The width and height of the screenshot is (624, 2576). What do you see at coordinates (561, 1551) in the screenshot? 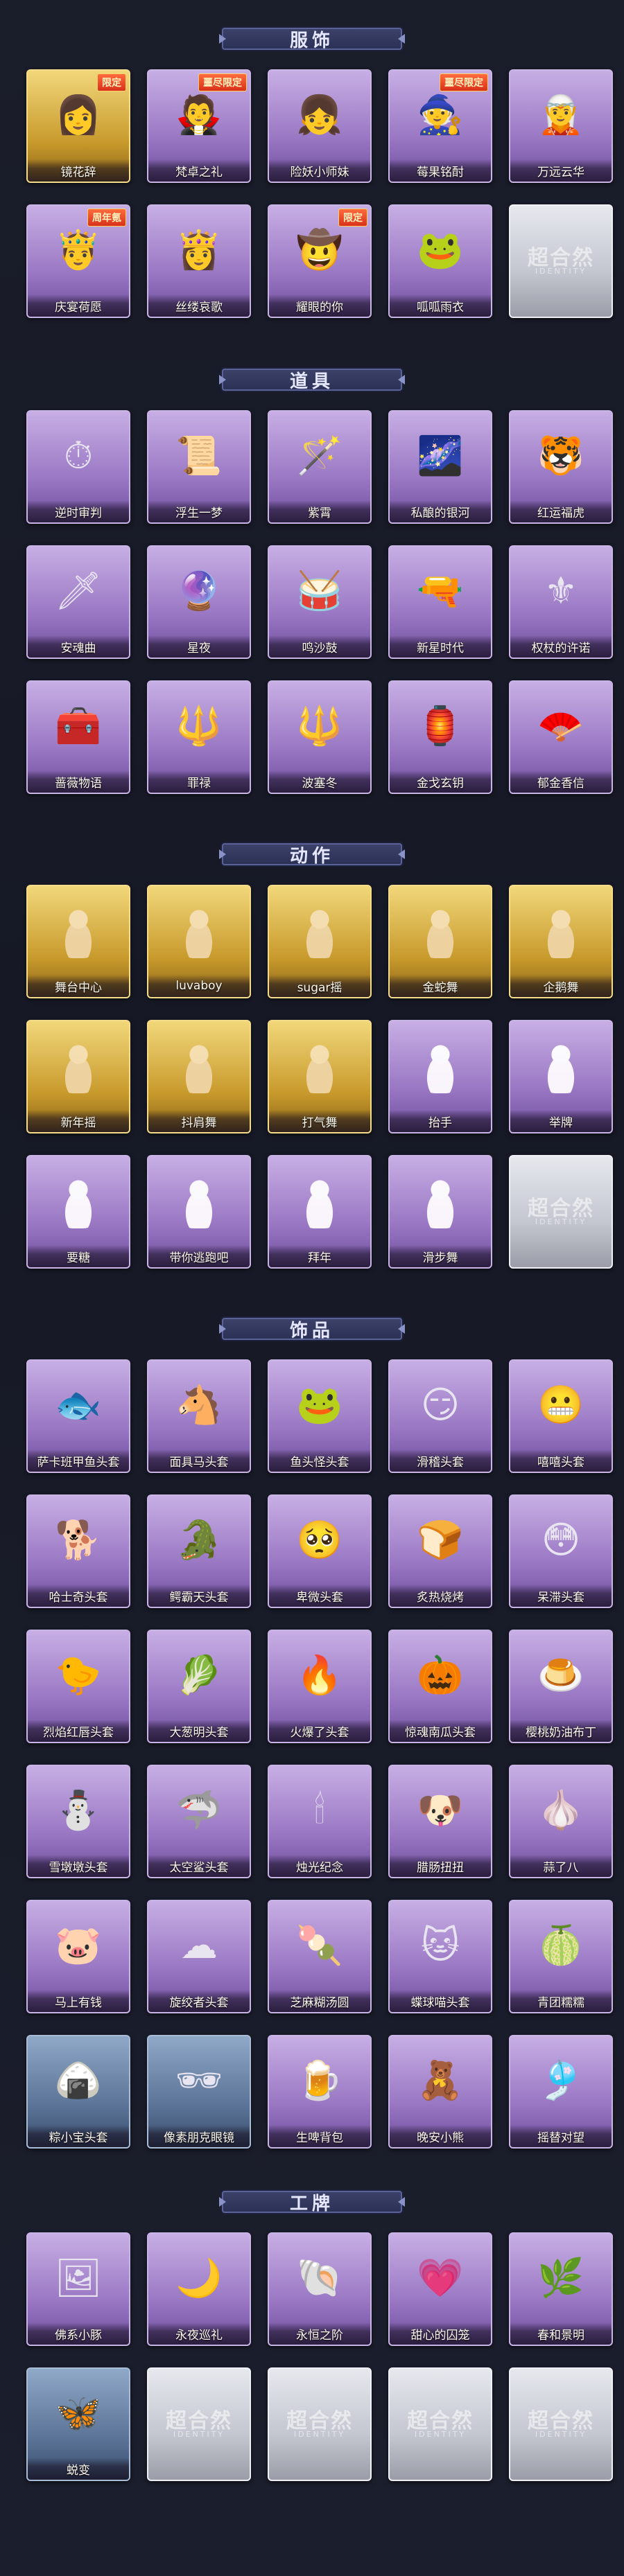
I see `item-card: 😳 呆滞头套` at bounding box center [561, 1551].